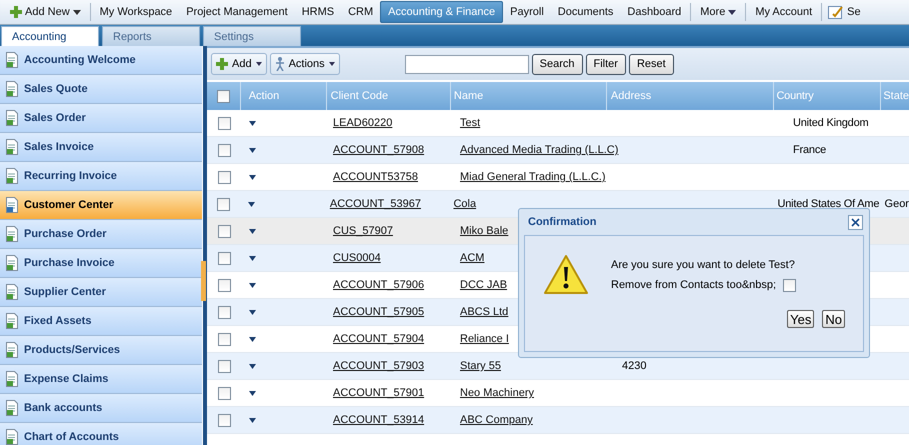 This screenshot has width=909, height=445. What do you see at coordinates (693, 285) in the screenshot?
I see `option-label: Remove from Contacts too&nbsp;` at bounding box center [693, 285].